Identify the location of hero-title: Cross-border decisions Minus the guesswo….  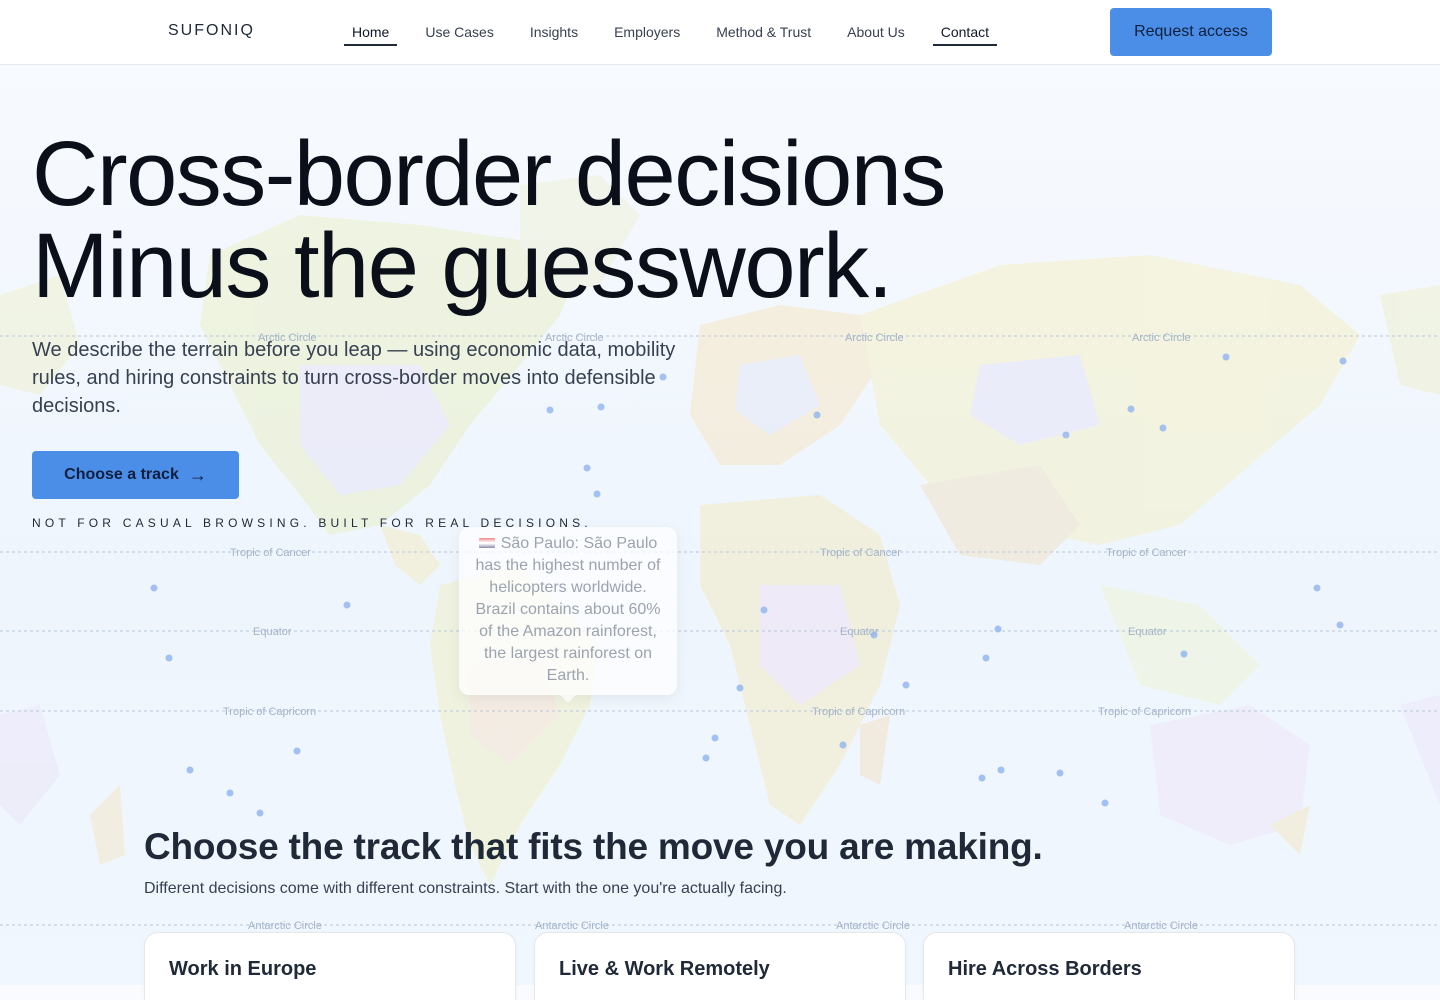
(489, 220).